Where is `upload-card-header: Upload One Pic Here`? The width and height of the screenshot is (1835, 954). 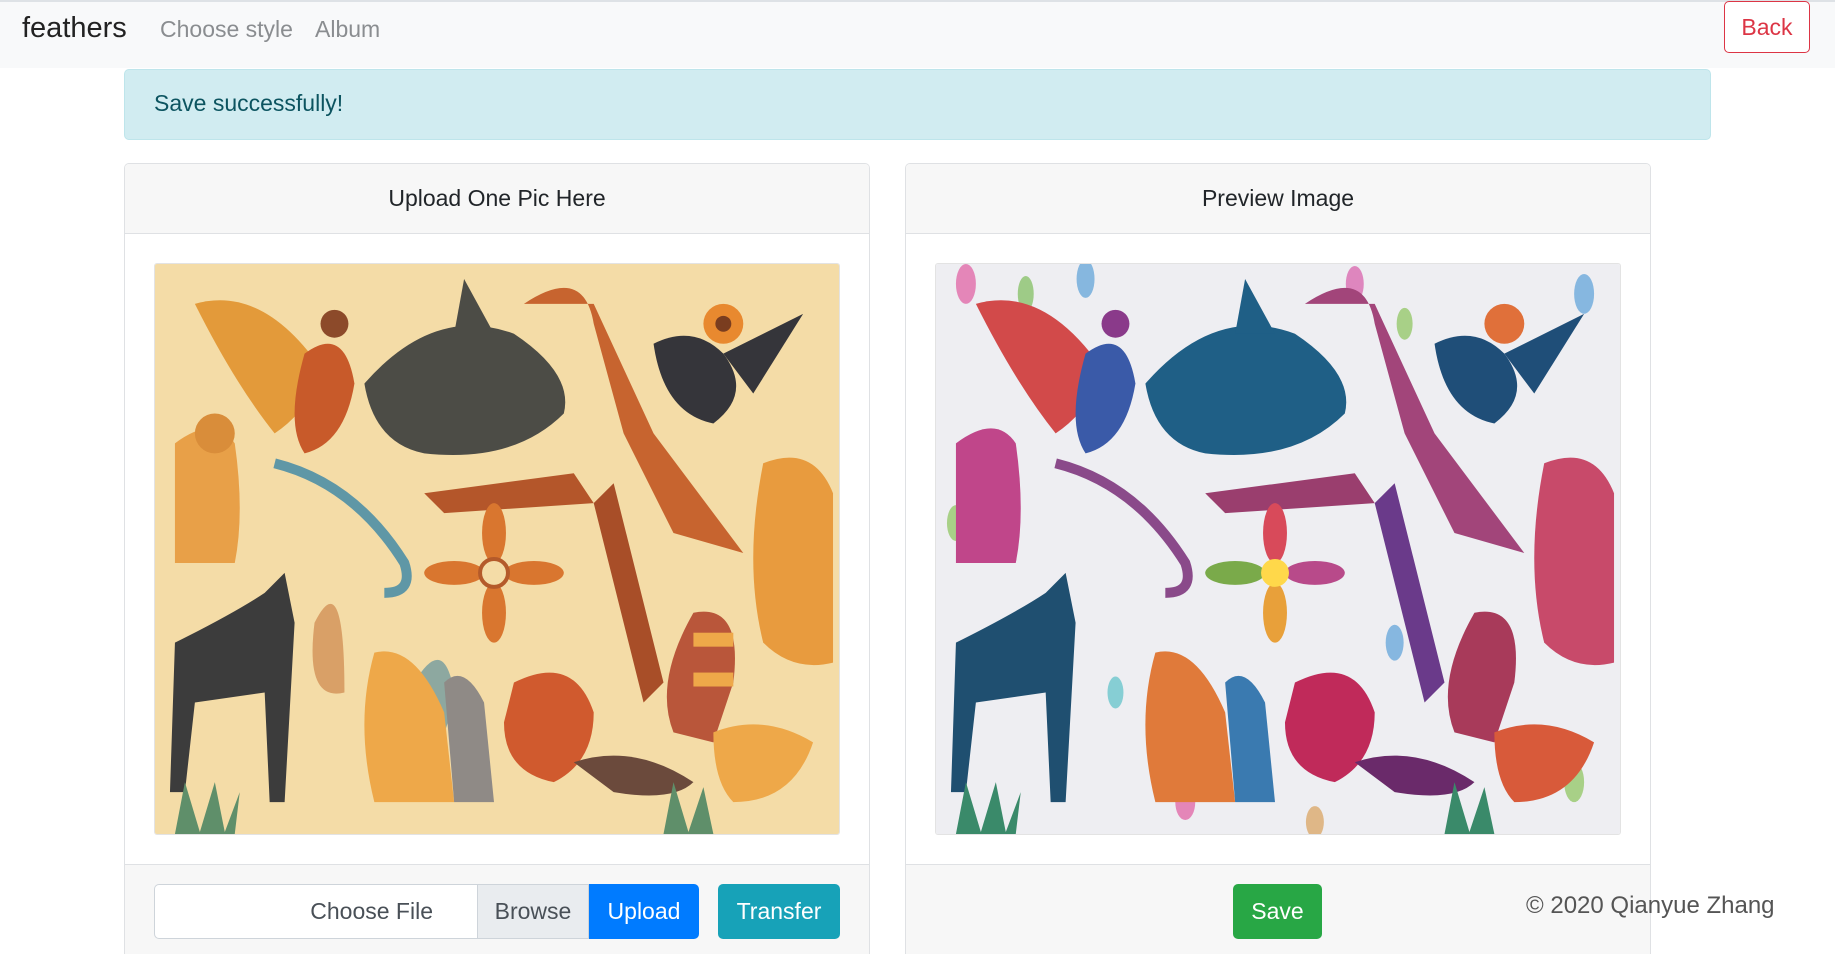 upload-card-header: Upload One Pic Here is located at coordinates (497, 199).